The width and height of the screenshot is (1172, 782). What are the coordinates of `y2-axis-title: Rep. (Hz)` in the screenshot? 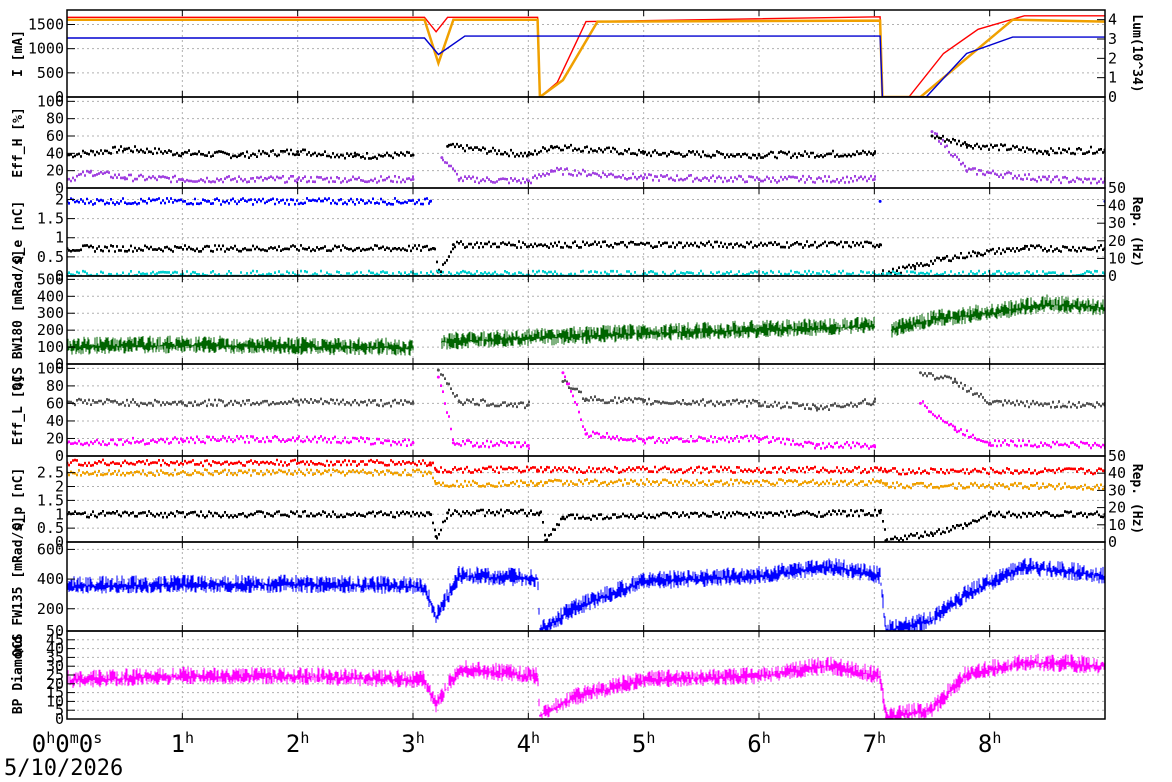 It's located at (1136, 232).